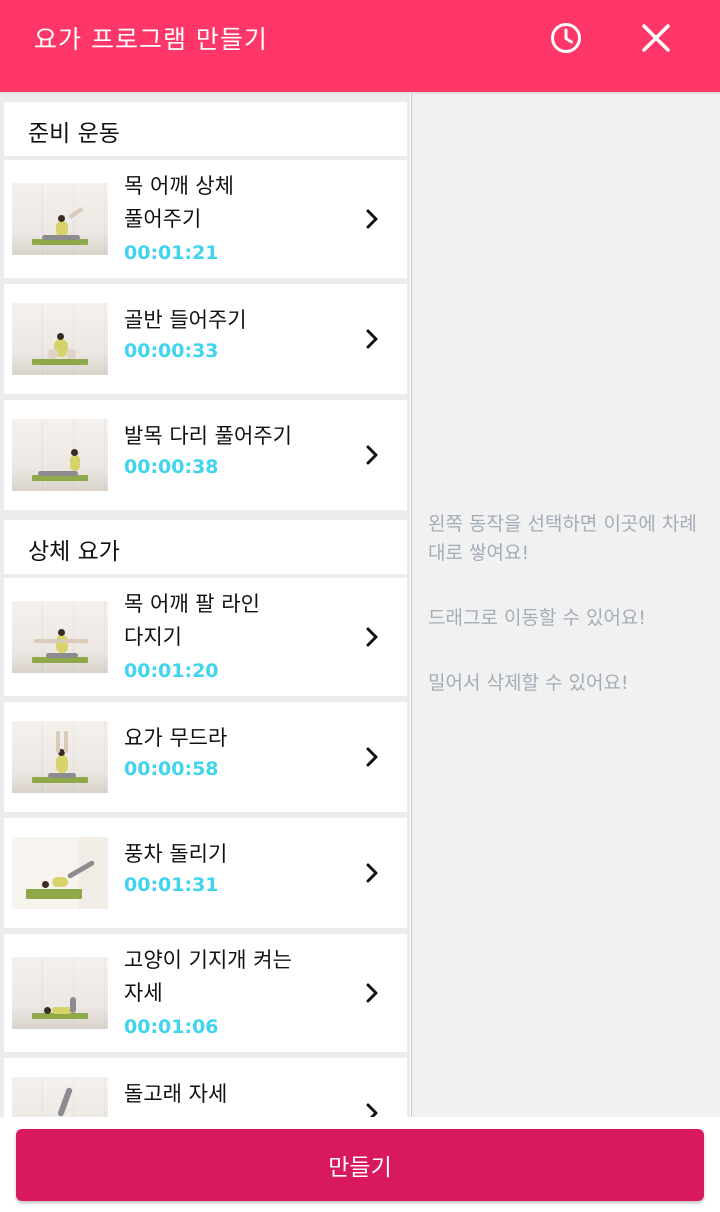  What do you see at coordinates (205, 339) in the screenshot?
I see `exercise-item: 골반 들어주기 00:00:33` at bounding box center [205, 339].